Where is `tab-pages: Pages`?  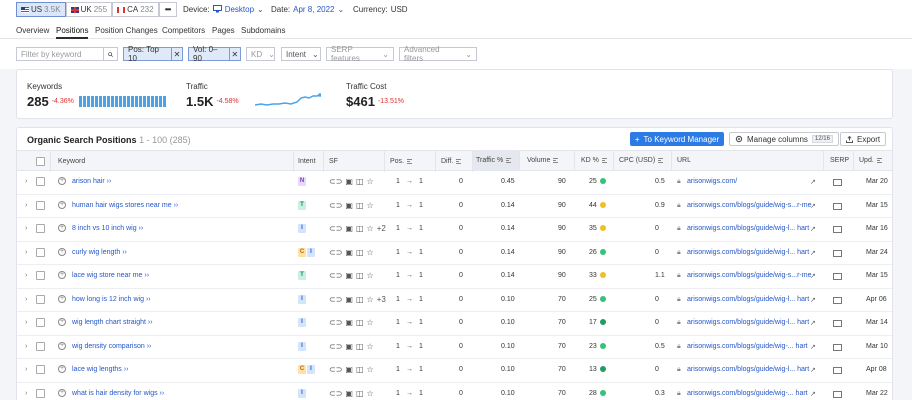 tab-pages: Pages is located at coordinates (223, 30).